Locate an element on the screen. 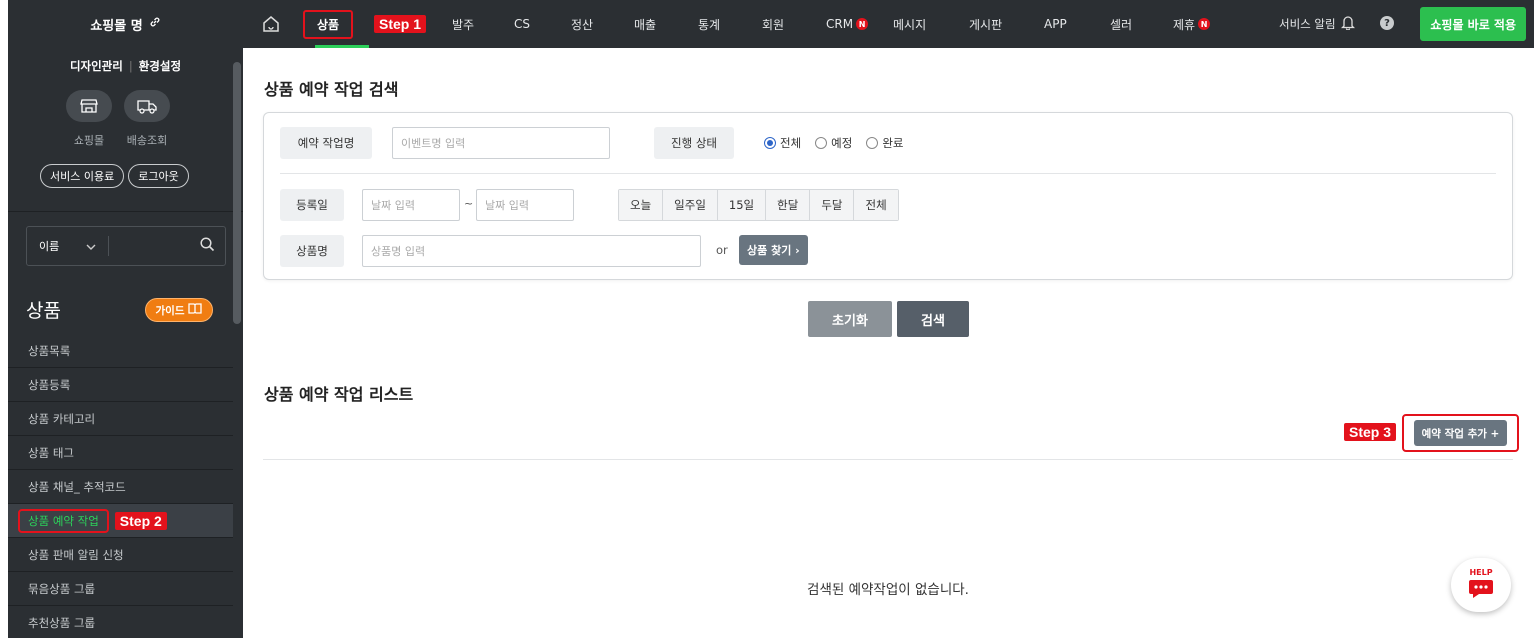  add-job-button: 예약 작업 추가 + is located at coordinates (1460, 433).